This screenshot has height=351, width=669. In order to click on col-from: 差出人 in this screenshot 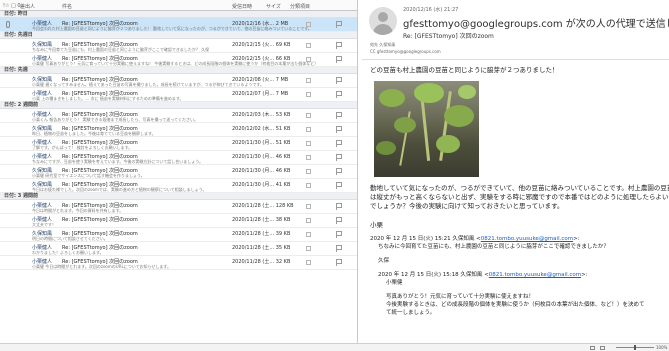, I will do `click(27, 6)`.